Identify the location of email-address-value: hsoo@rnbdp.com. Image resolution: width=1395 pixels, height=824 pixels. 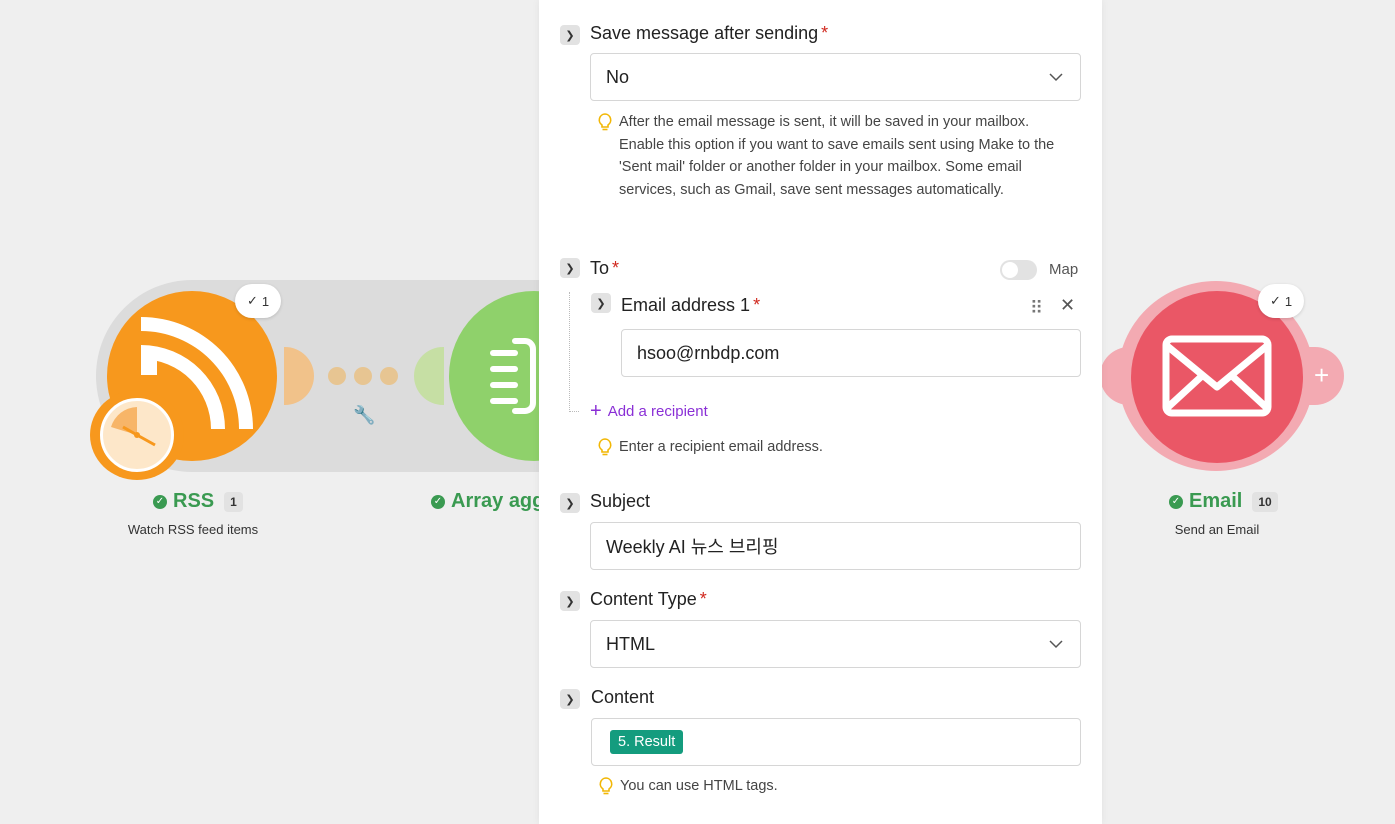
(708, 352).